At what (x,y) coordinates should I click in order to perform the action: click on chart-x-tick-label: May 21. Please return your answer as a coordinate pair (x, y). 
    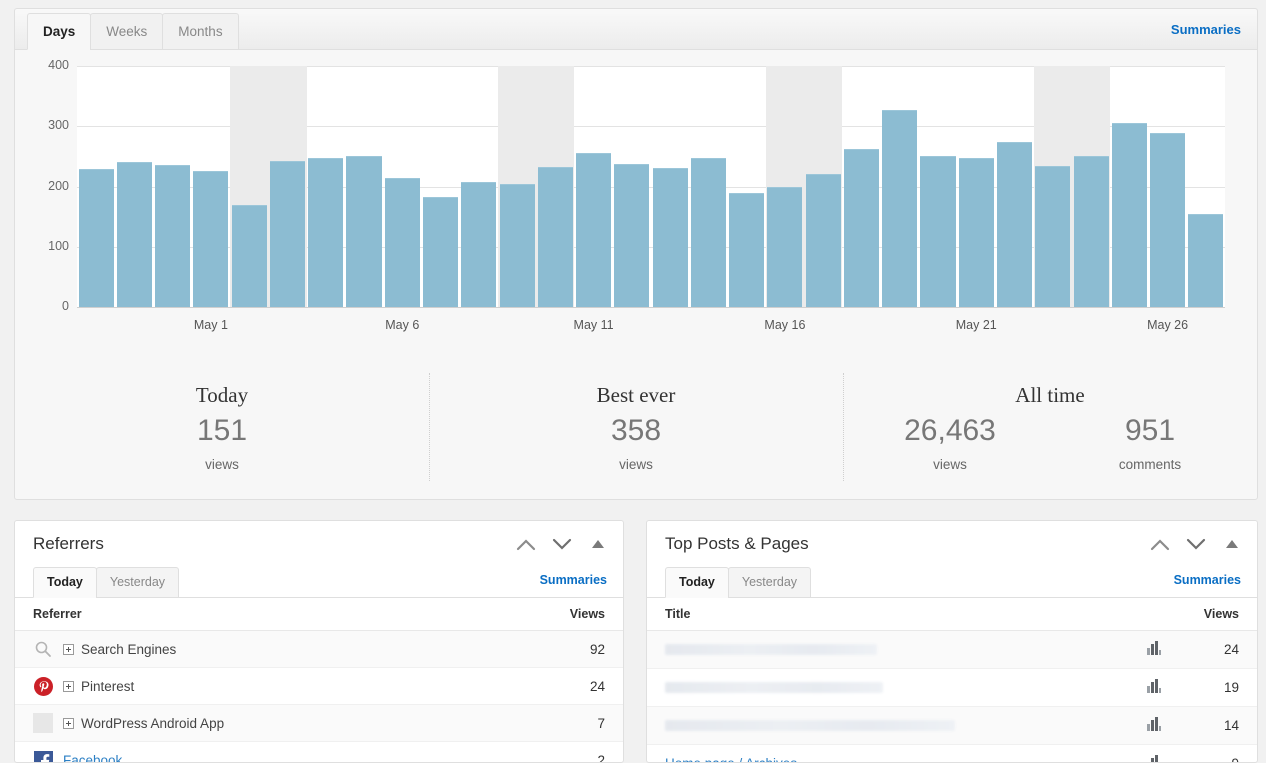
    Looking at the image, I should click on (976, 325).